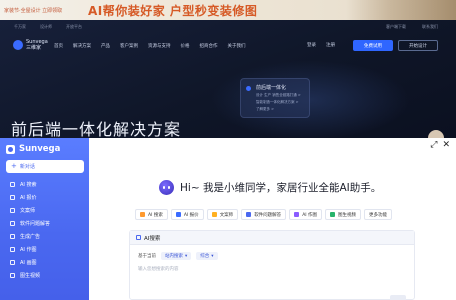 Image resolution: width=456 pixels, height=300 pixels. I want to click on panel-title: AI搜索, so click(152, 238).